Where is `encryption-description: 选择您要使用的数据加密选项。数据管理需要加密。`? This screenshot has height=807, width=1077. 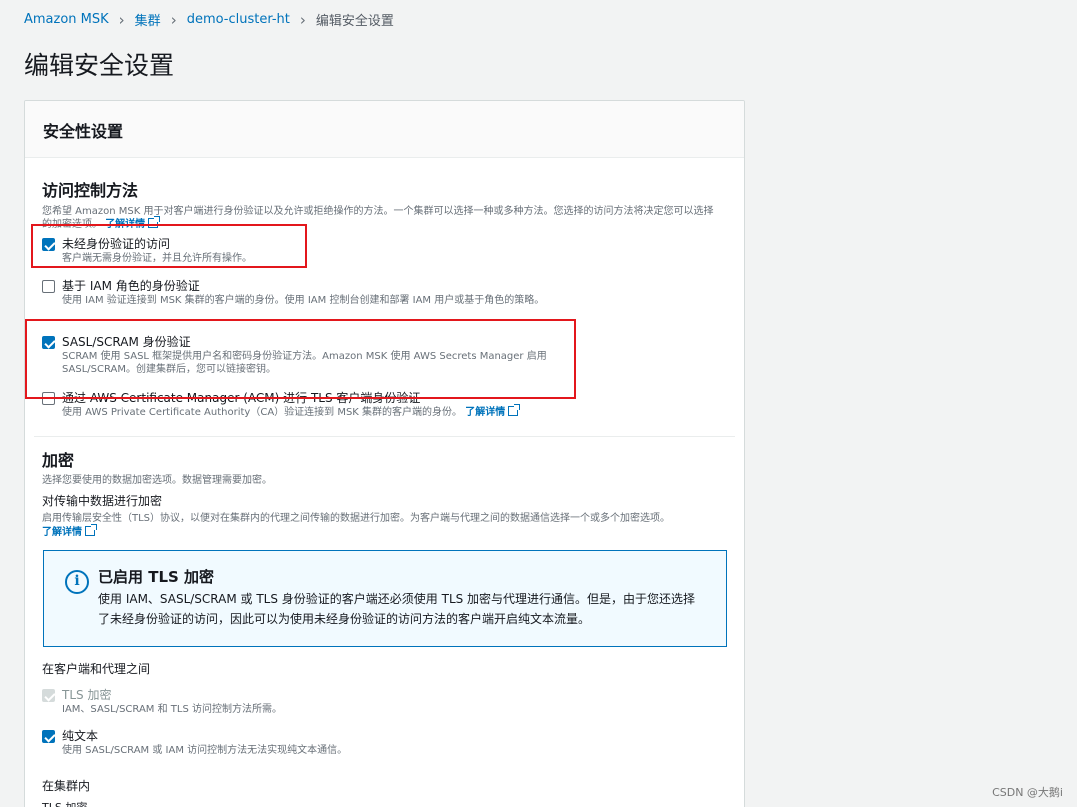 encryption-description: 选择您要使用的数据加密选项。数据管理需要加密。 is located at coordinates (157, 480).